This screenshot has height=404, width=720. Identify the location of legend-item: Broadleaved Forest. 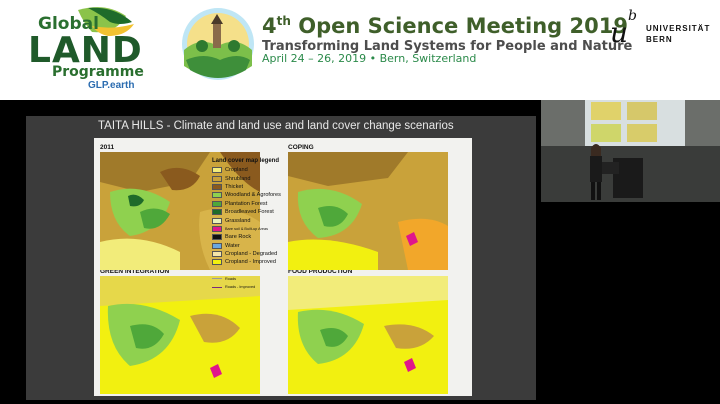
(255, 212).